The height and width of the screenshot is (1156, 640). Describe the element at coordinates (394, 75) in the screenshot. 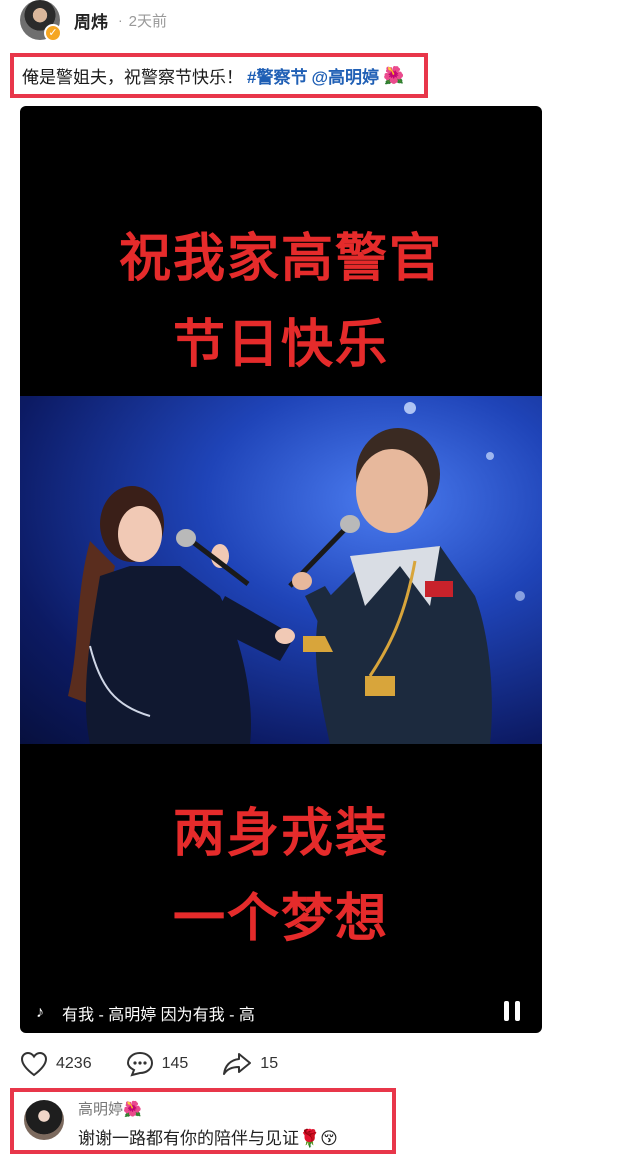

I see `flower-emoji: 🌺` at that location.